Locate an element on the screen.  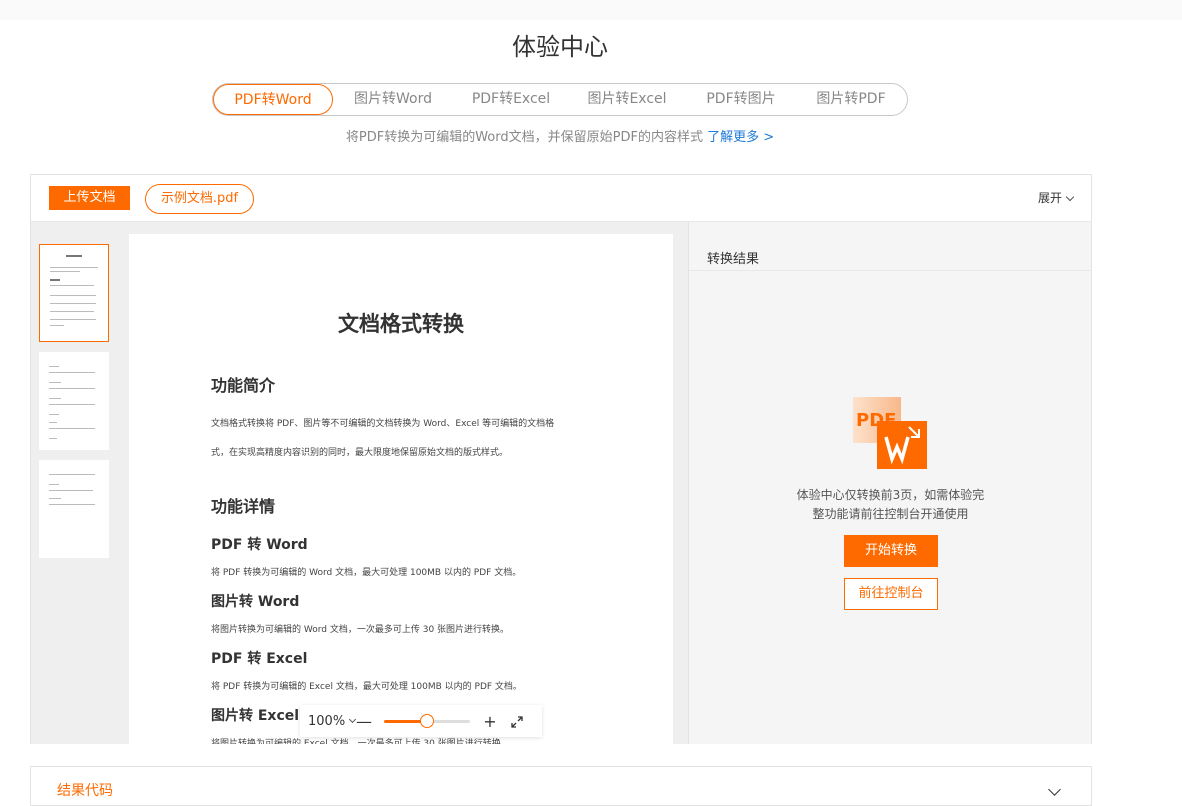
tab-pdf-to-word: PDF转Word is located at coordinates (273, 99).